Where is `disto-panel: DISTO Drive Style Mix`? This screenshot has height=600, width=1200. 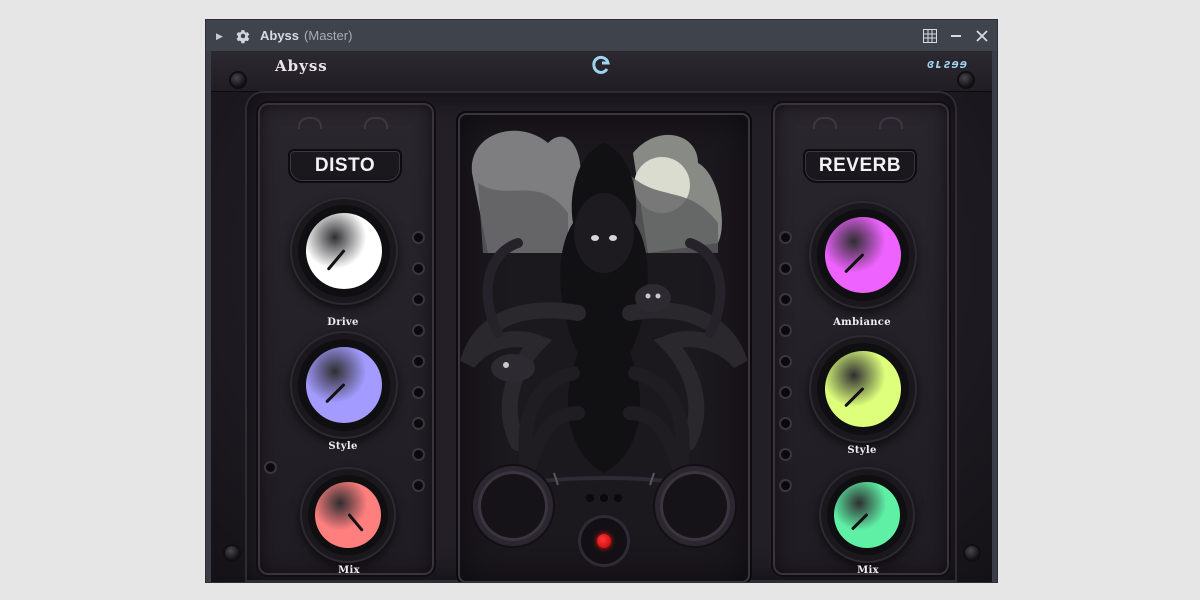
disto-panel: DISTO Drive Style Mix is located at coordinates (346, 339).